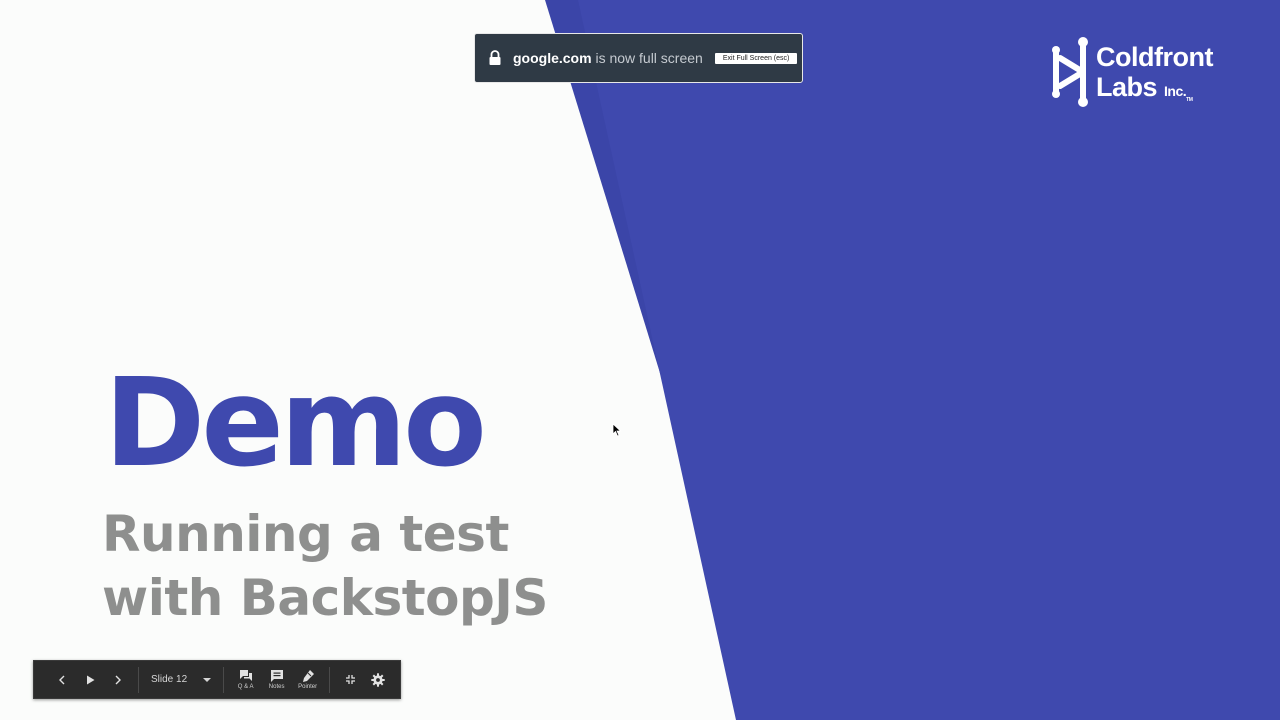  What do you see at coordinates (552, 58) in the screenshot?
I see `fullscreen-domain: google.com` at bounding box center [552, 58].